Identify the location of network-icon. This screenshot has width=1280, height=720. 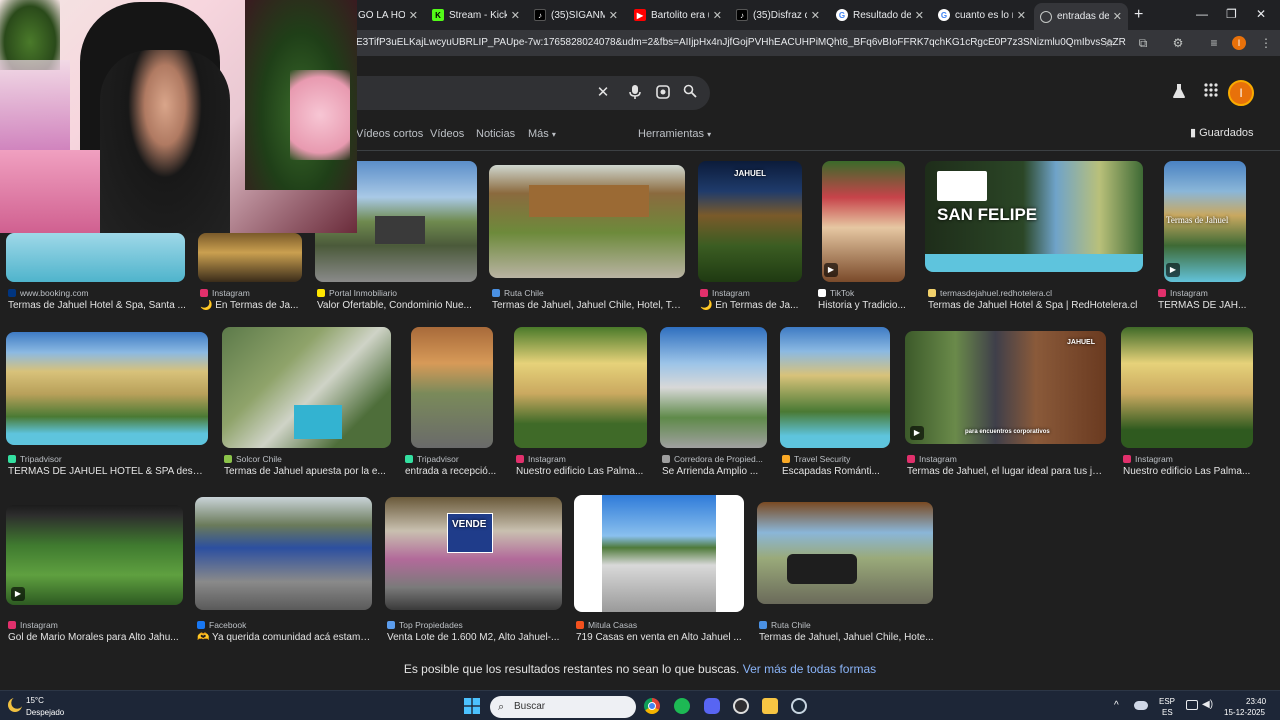
(1192, 705).